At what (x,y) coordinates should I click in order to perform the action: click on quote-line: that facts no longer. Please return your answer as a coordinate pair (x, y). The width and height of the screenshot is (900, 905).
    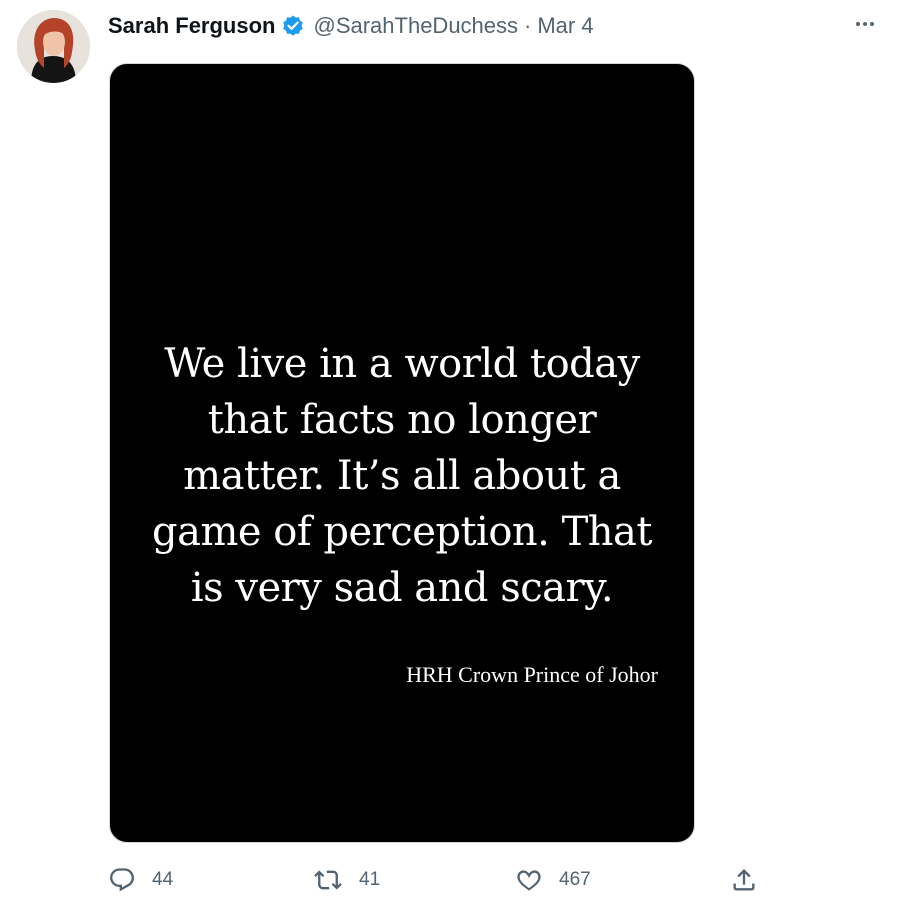
    Looking at the image, I should click on (402, 420).